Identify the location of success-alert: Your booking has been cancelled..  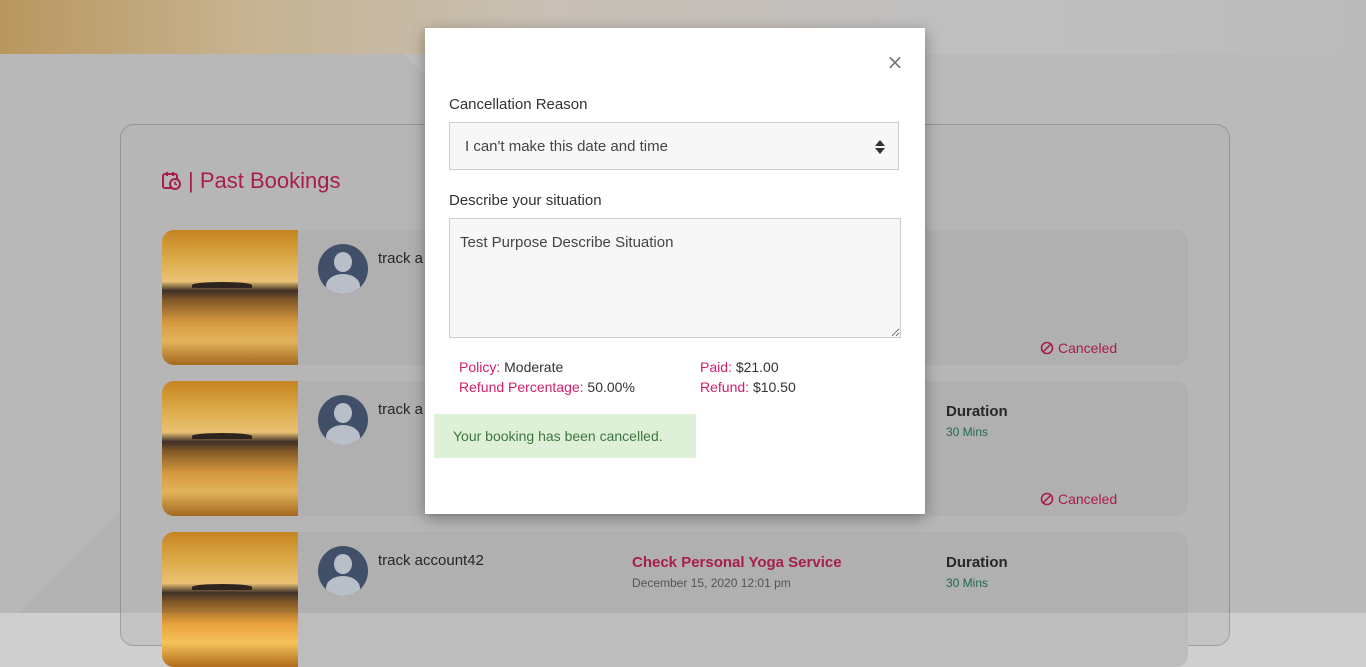
(565, 436).